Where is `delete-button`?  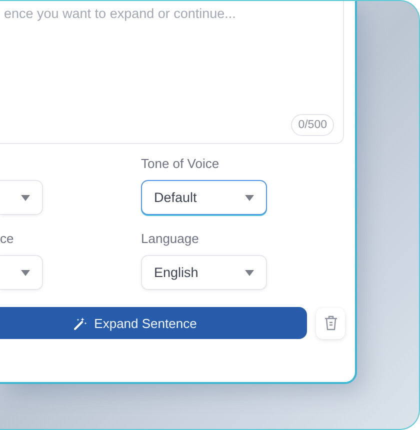
delete-button is located at coordinates (330, 323).